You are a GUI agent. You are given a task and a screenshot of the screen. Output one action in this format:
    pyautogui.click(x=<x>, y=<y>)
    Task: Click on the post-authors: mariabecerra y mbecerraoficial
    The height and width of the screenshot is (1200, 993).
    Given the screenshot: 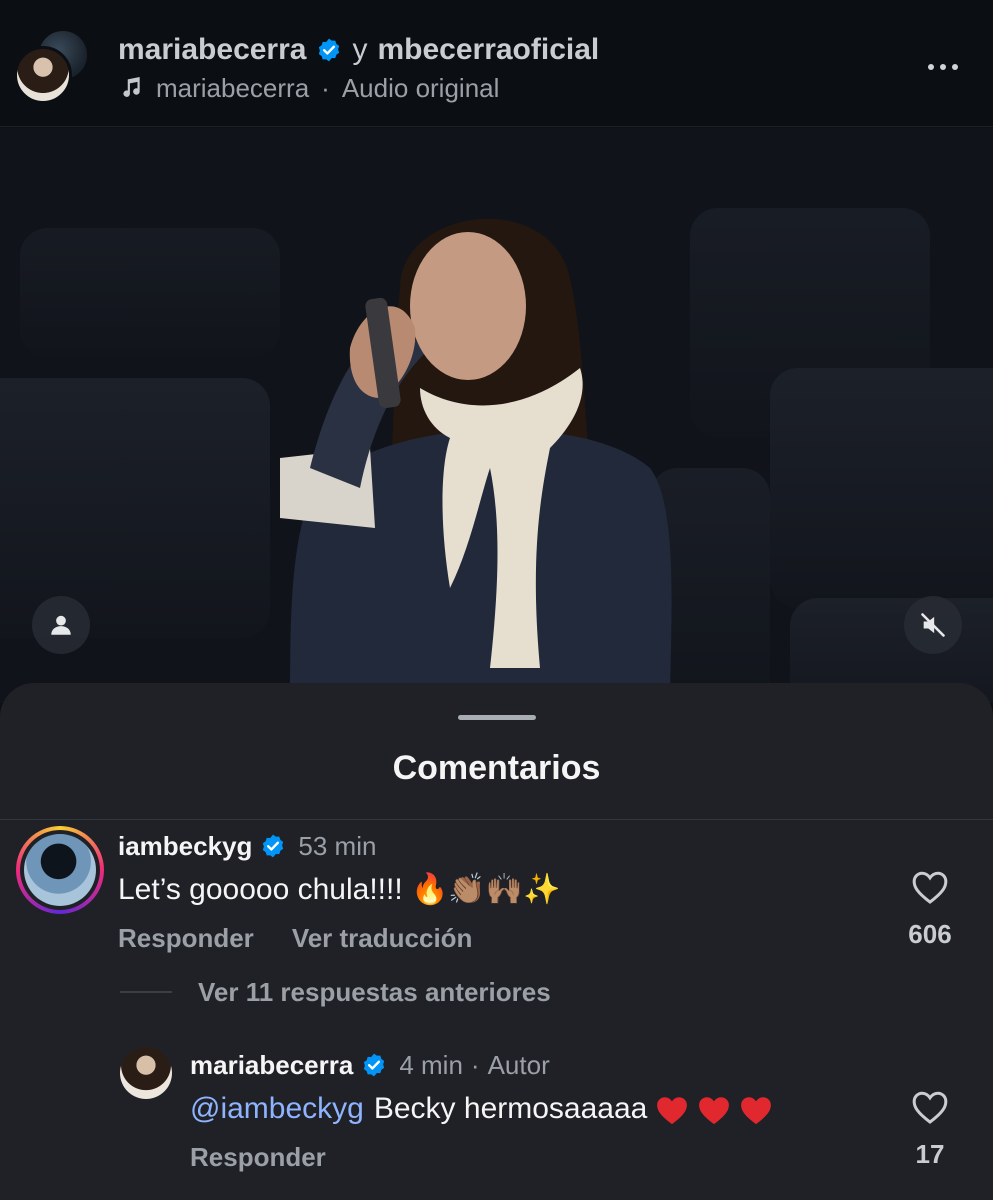 What is the action you would take?
    pyautogui.click(x=358, y=50)
    